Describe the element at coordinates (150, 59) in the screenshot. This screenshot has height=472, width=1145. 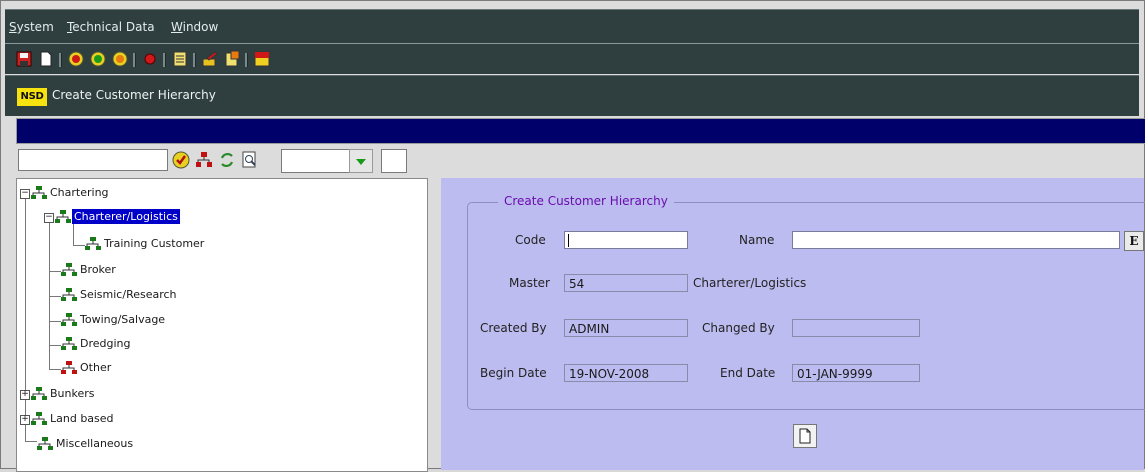
I see `stop-icon` at that location.